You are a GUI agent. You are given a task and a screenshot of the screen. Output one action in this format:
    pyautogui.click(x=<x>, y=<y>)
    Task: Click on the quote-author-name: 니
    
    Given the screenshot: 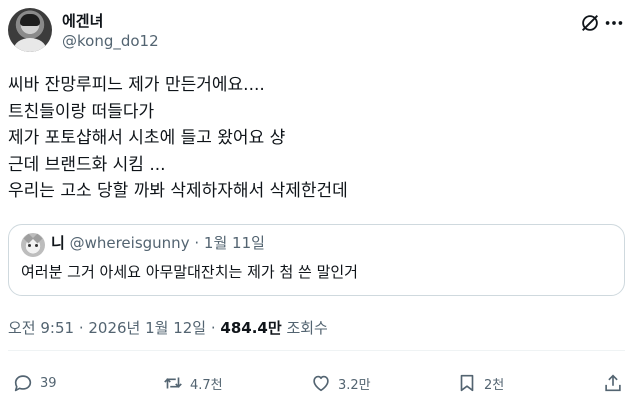 What is the action you would take?
    pyautogui.click(x=58, y=243)
    